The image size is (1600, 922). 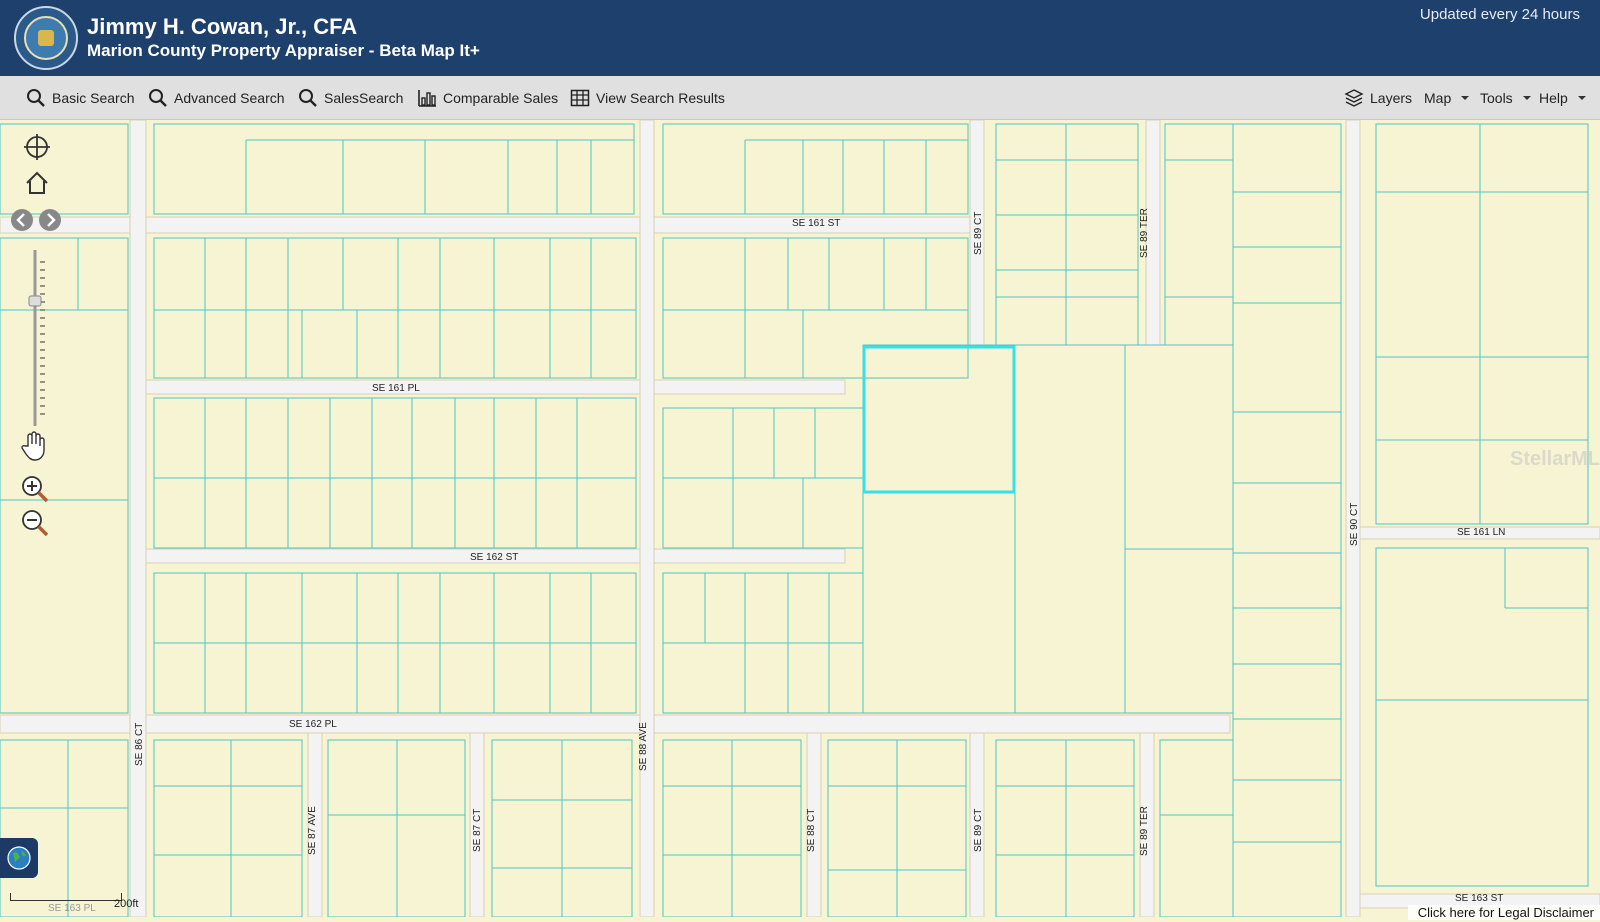 What do you see at coordinates (580, 98) in the screenshot?
I see `table-icon` at bounding box center [580, 98].